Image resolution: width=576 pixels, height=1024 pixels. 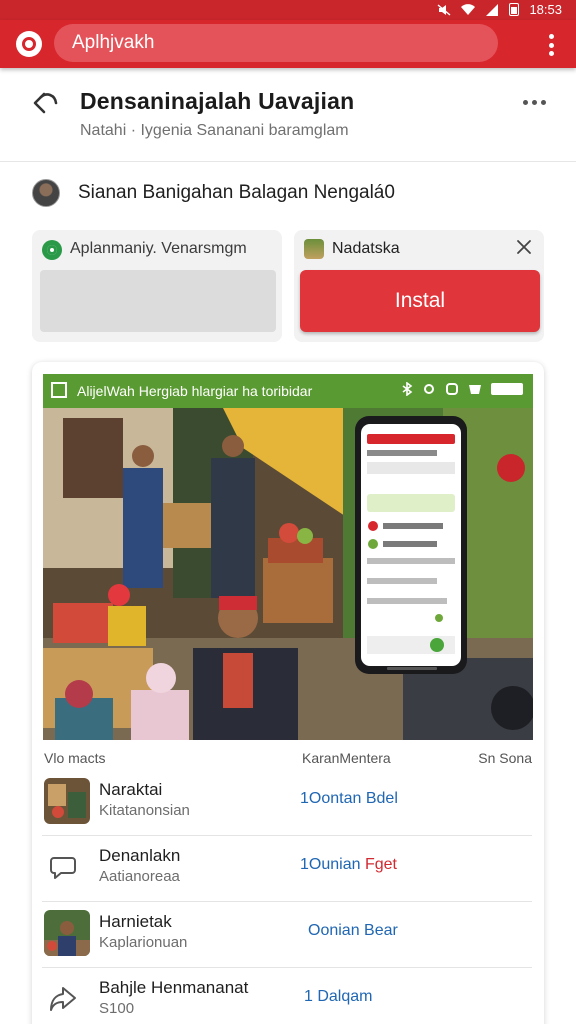 What do you see at coordinates (143, 942) in the screenshot?
I see `row-subtitle: Kaplarionuan` at bounding box center [143, 942].